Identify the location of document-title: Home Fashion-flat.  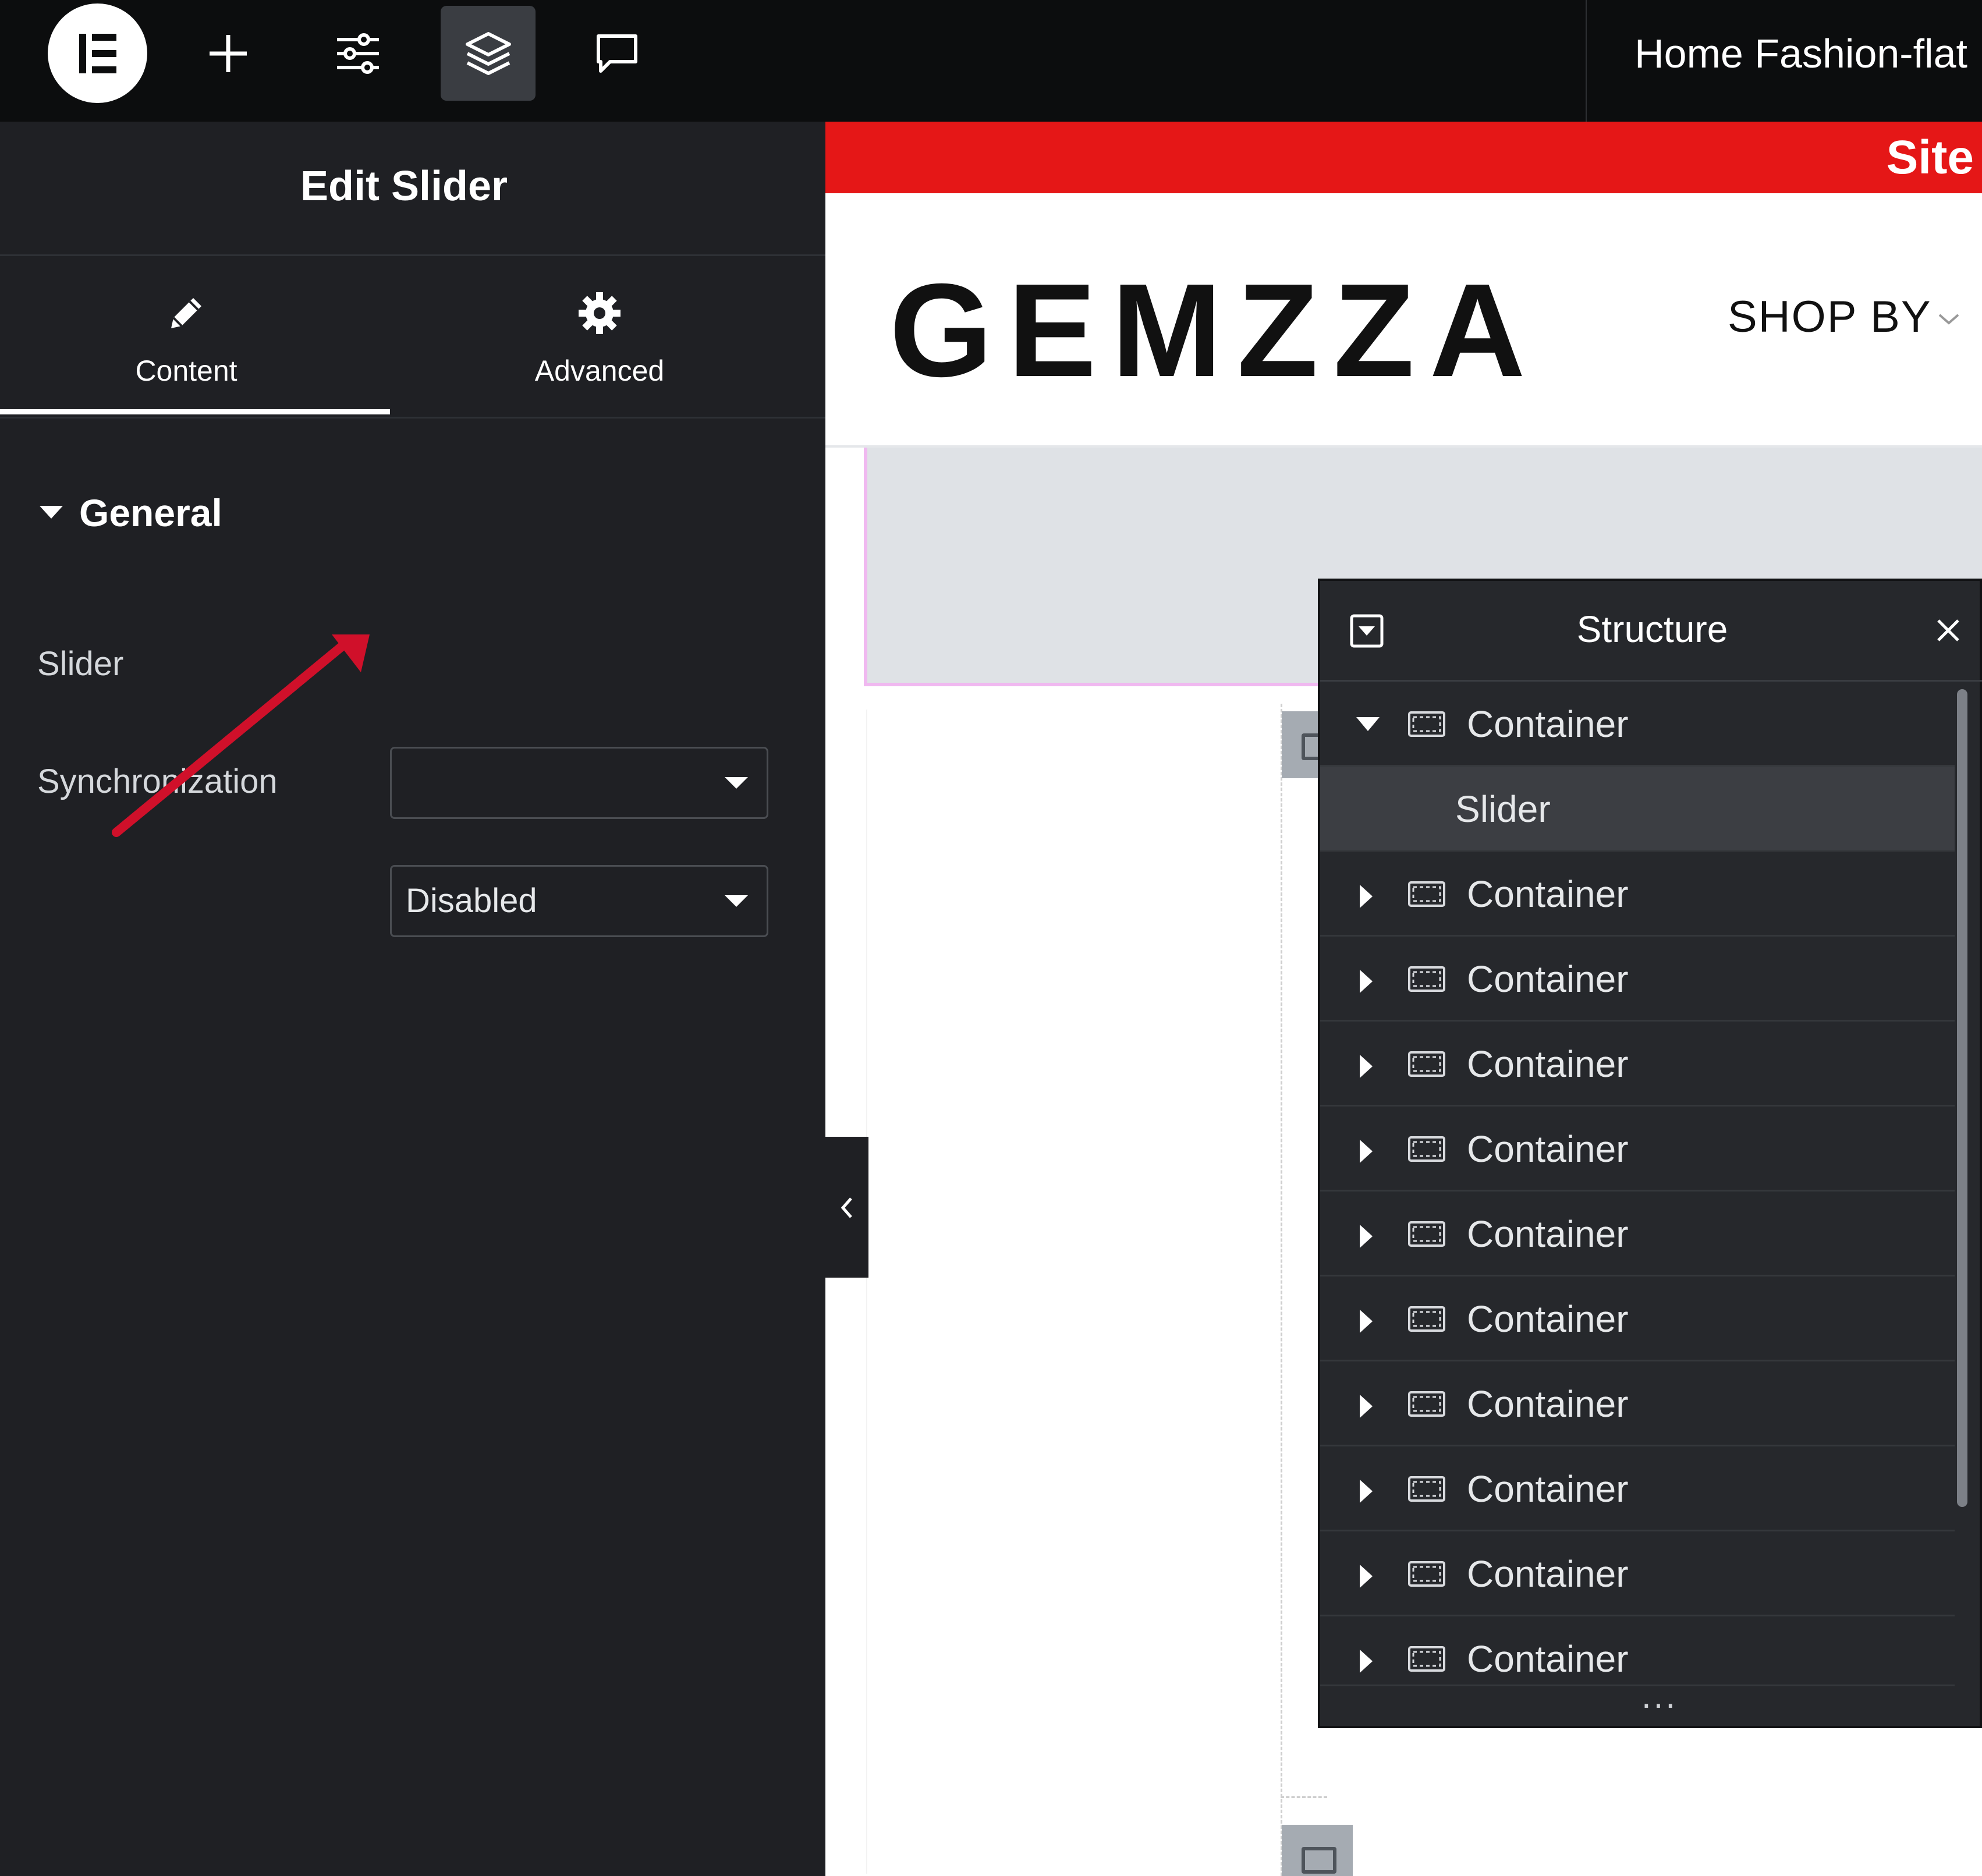
(1787, 54).